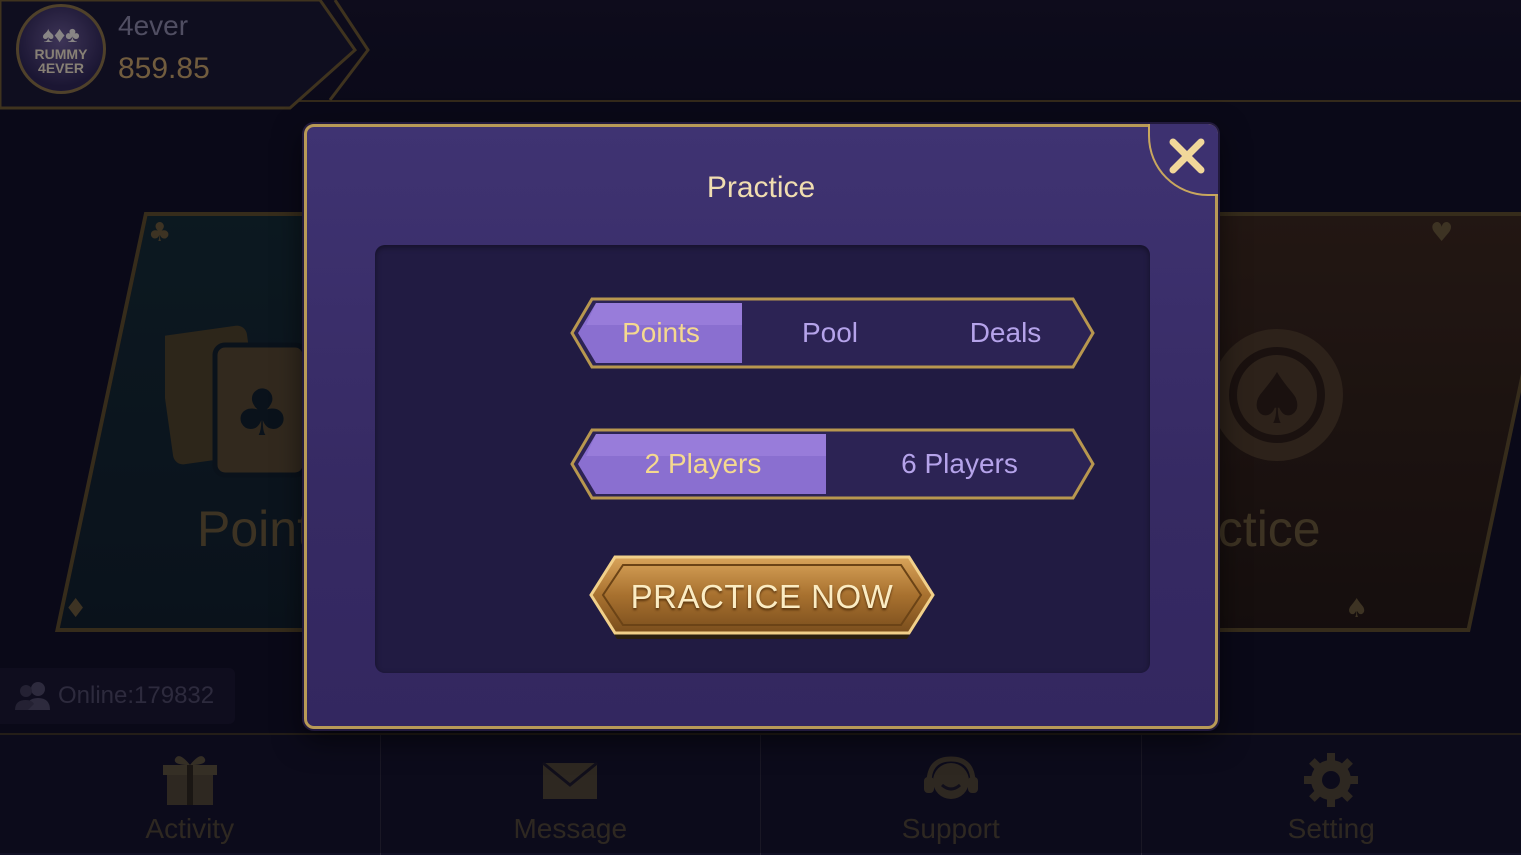  I want to click on players-6: 6 Players, so click(959, 464).